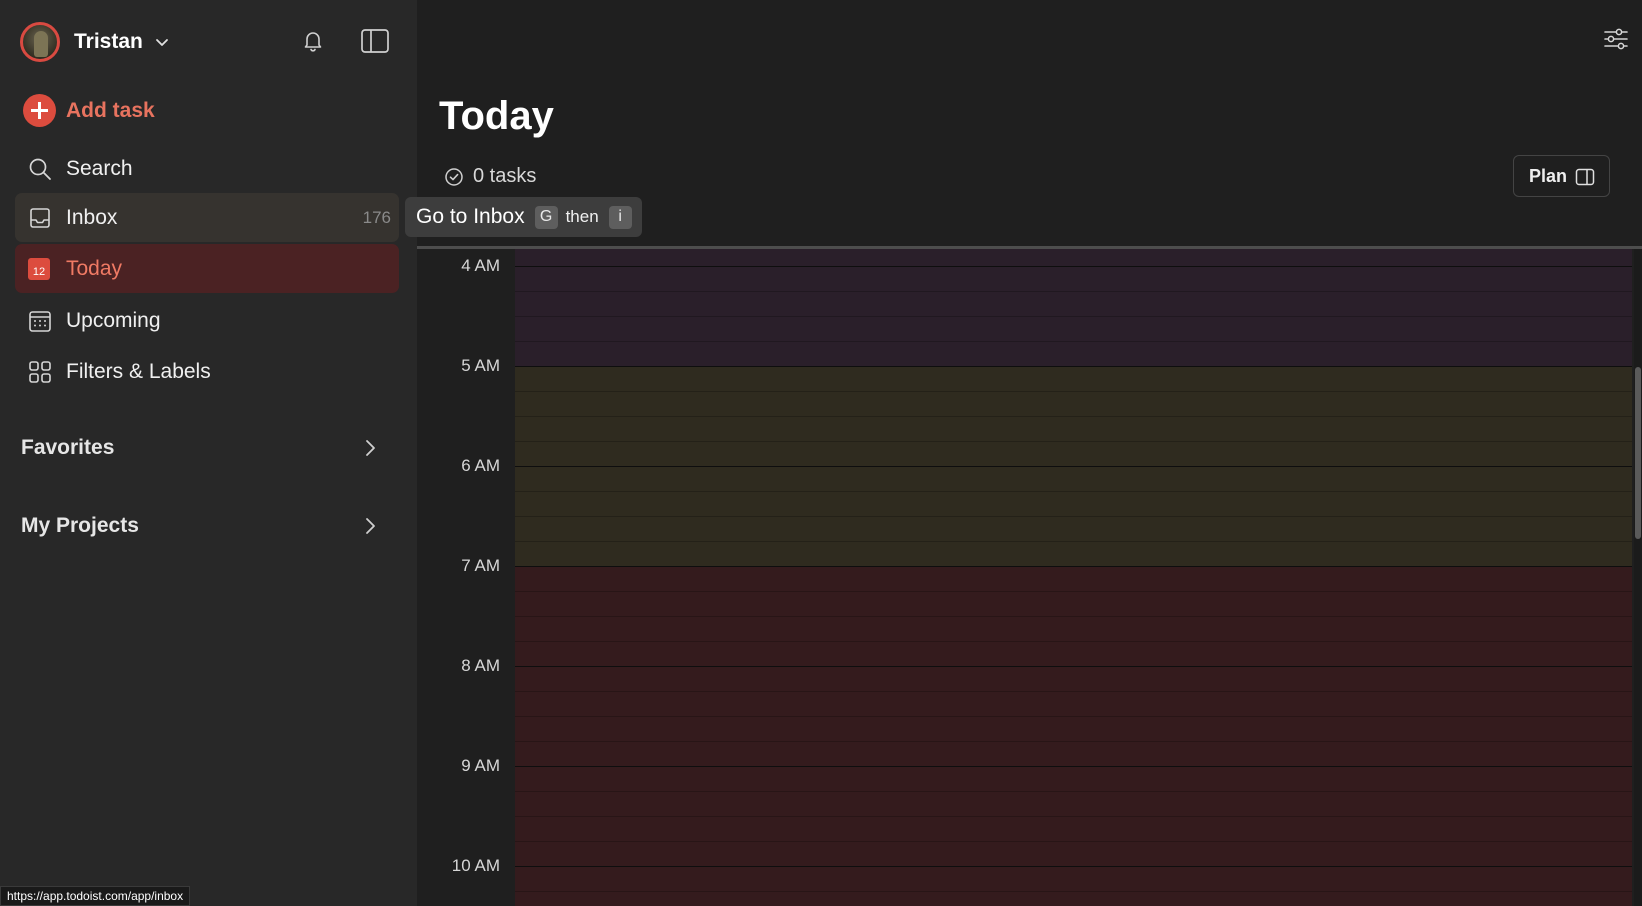 This screenshot has width=1642, height=906. I want to click on plan-button-label: Plan, so click(1548, 175).